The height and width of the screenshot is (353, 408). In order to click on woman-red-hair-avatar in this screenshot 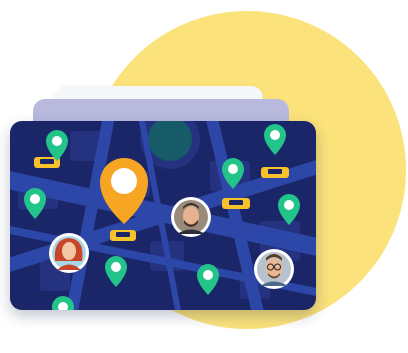, I will do `click(69, 253)`.